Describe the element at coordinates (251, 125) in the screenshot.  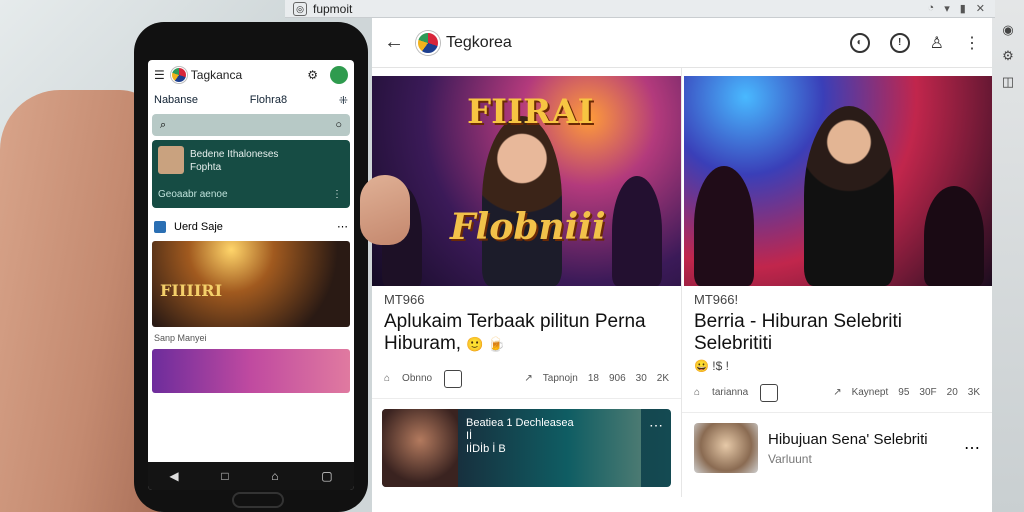
I see `search-input: ⌕ ○` at that location.